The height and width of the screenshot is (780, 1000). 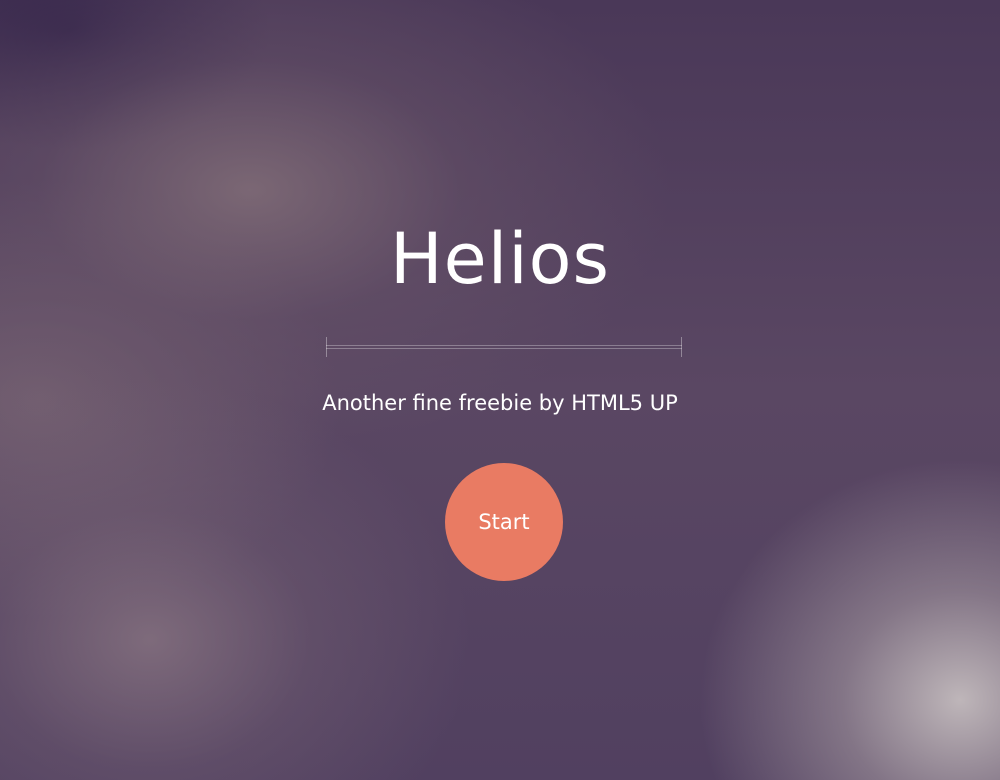 I want to click on divider-line, so click(x=504, y=347).